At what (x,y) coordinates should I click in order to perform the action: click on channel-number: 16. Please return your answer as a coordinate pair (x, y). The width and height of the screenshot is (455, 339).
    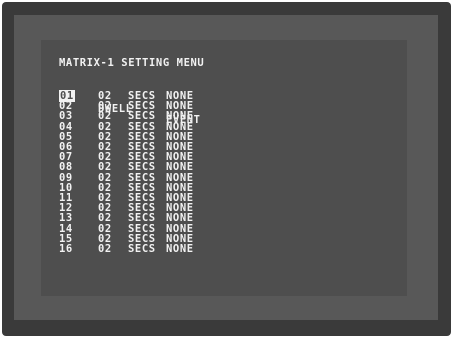
    Looking at the image, I should click on (69, 249).